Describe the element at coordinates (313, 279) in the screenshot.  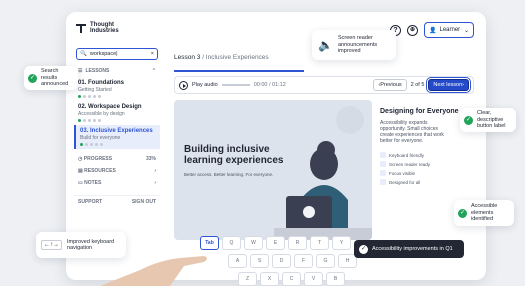
I see `key: V` at that location.